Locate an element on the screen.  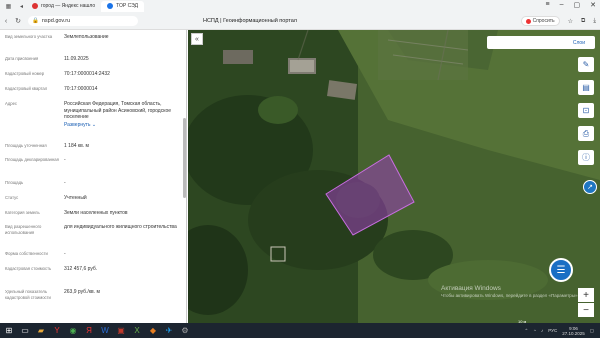
info-button: ⓘ is located at coordinates (586, 157).